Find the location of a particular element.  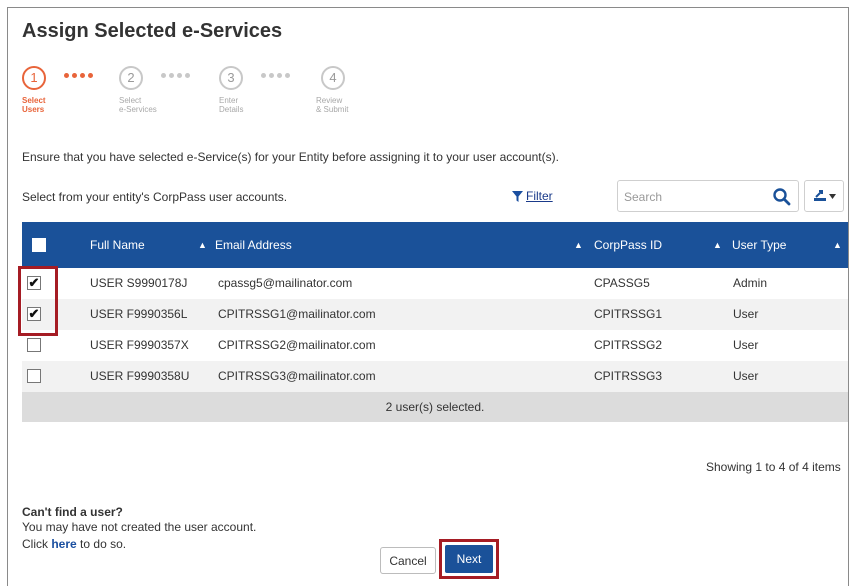

step-2-label-line2: e-Services is located at coordinates (138, 109).